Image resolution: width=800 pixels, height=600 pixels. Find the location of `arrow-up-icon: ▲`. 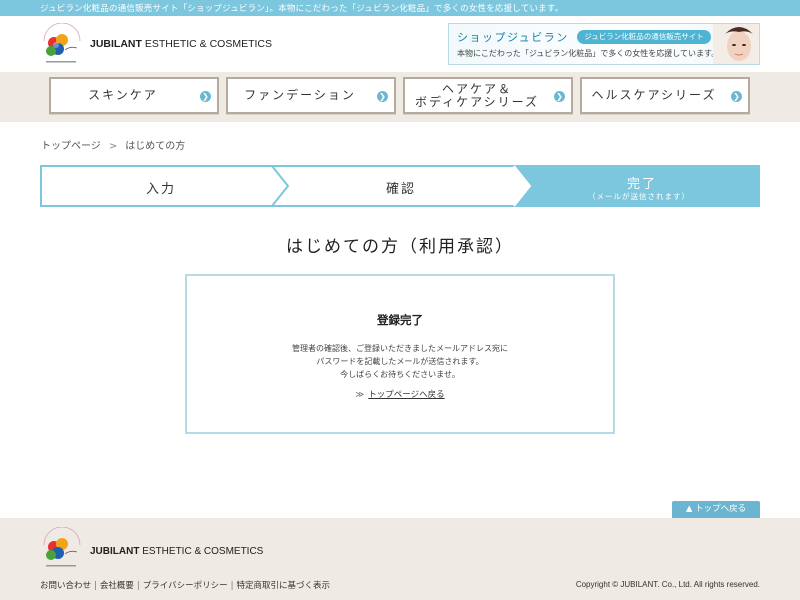

arrow-up-icon: ▲ is located at coordinates (689, 509).